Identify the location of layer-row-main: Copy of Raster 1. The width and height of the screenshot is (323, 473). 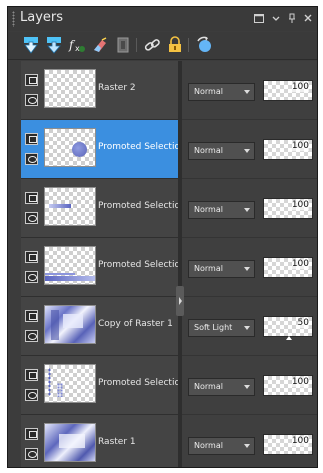
(99, 326).